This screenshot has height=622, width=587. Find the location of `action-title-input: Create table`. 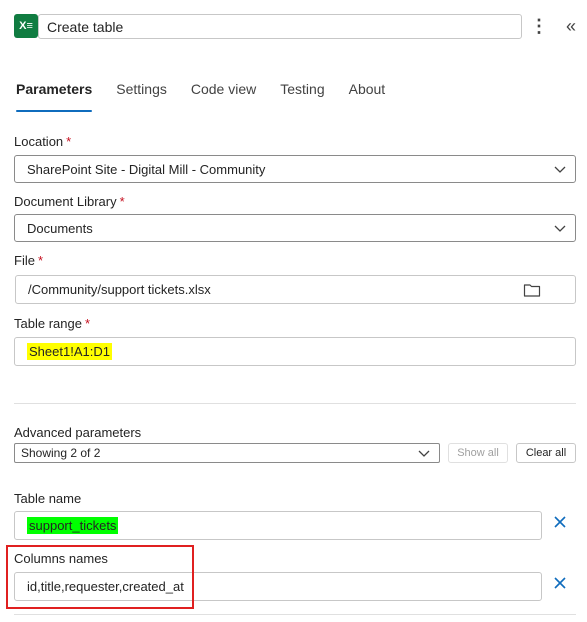

action-title-input: Create table is located at coordinates (280, 26).